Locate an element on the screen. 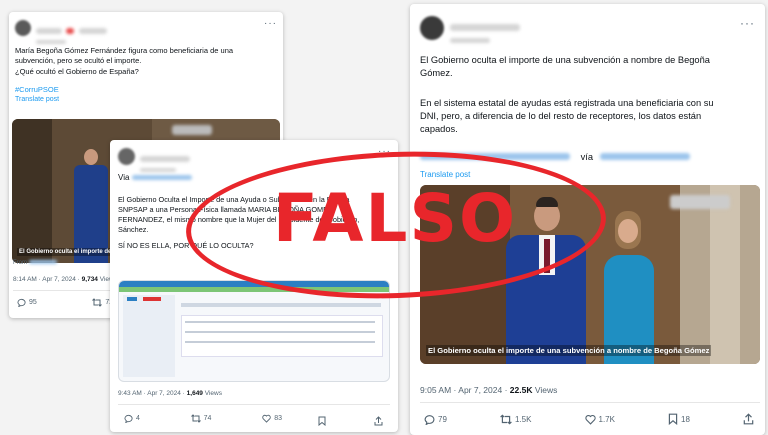  reply-button: 4 is located at coordinates (132, 418).